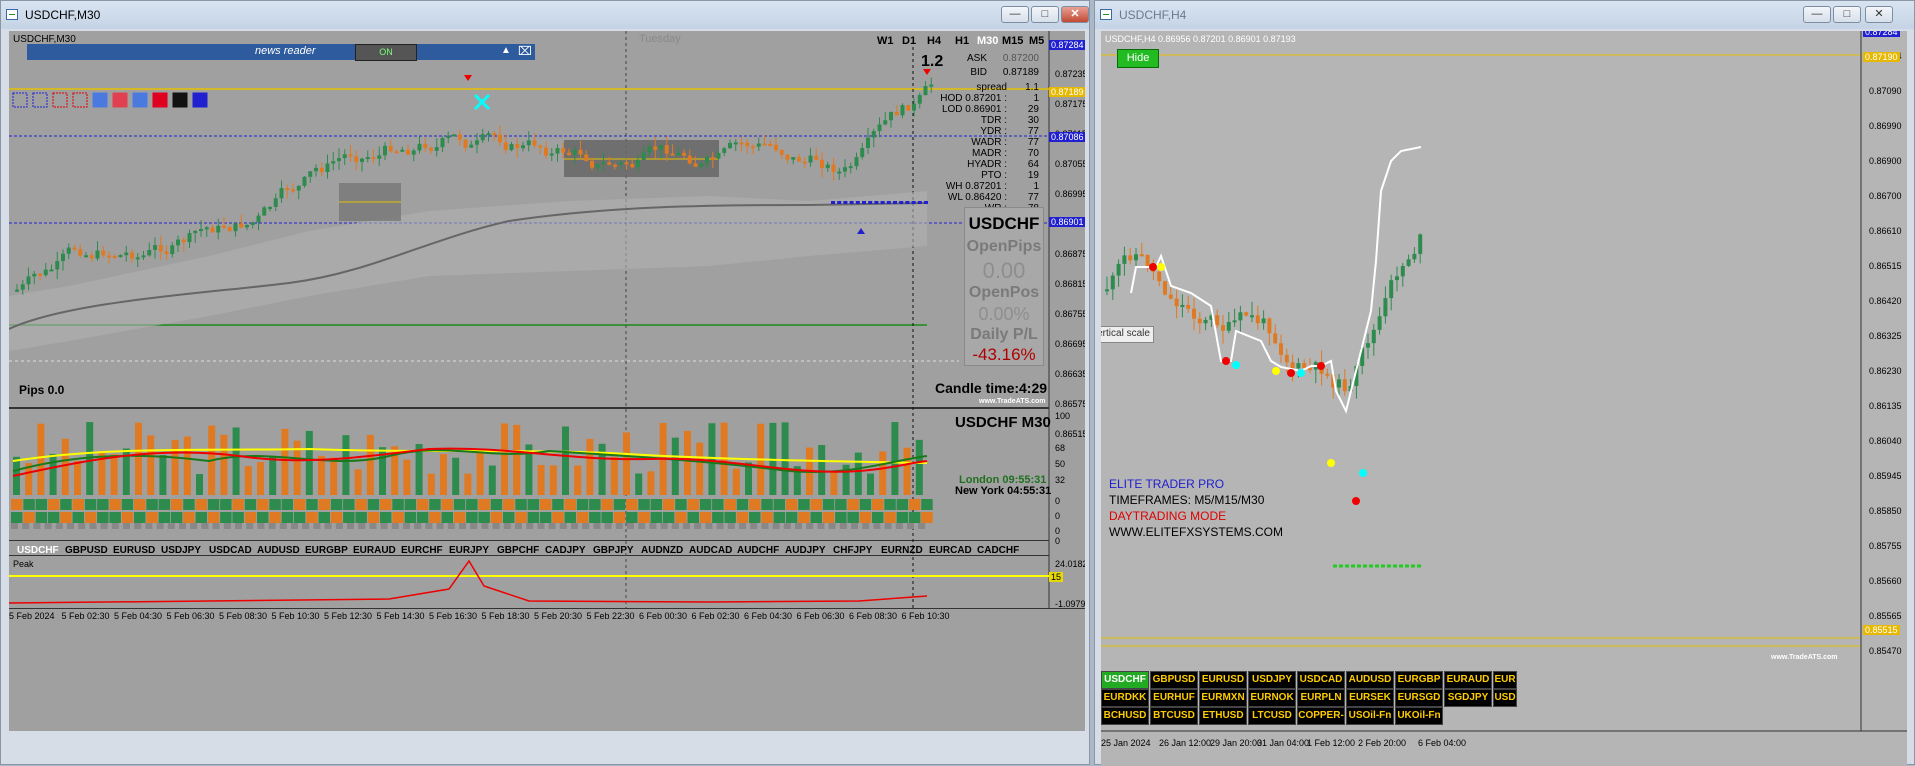 This screenshot has height=766, width=1915. Describe the element at coordinates (1138, 58) in the screenshot. I see `hide-button: Hide` at that location.